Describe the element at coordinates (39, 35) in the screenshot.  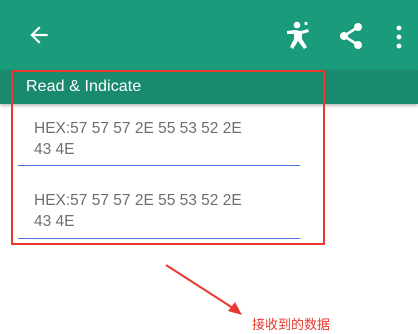
I see `arrow-back-icon` at that location.